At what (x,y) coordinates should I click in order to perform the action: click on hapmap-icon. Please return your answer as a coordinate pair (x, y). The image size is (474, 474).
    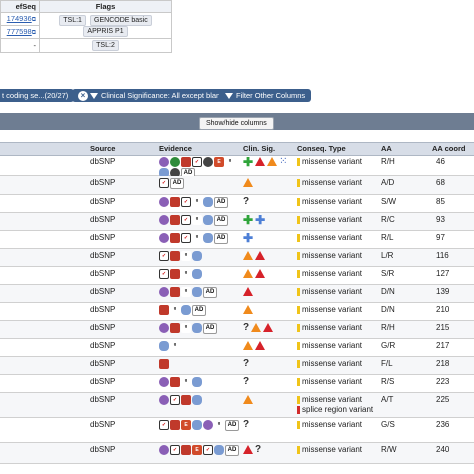
    Looking at the image, I should click on (175, 162).